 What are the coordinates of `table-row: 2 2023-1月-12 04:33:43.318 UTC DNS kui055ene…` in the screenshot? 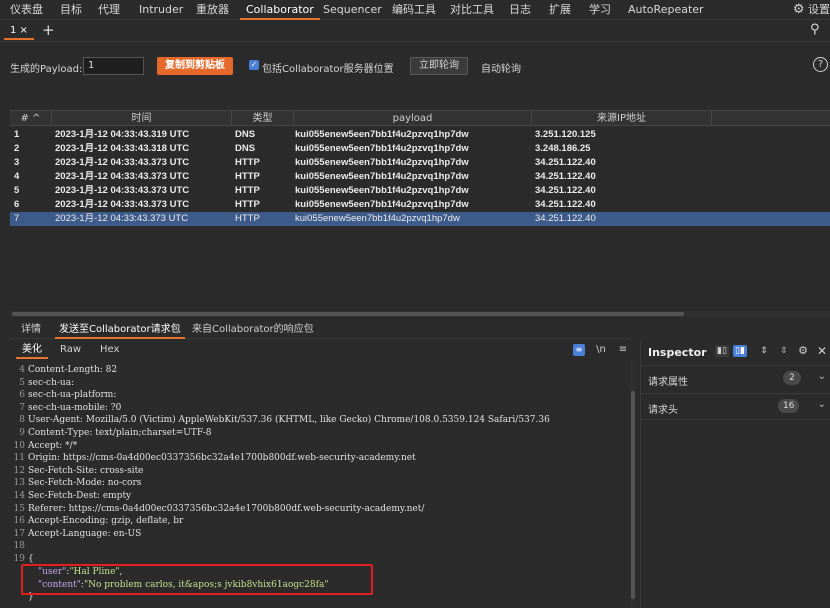 It's located at (420, 149).